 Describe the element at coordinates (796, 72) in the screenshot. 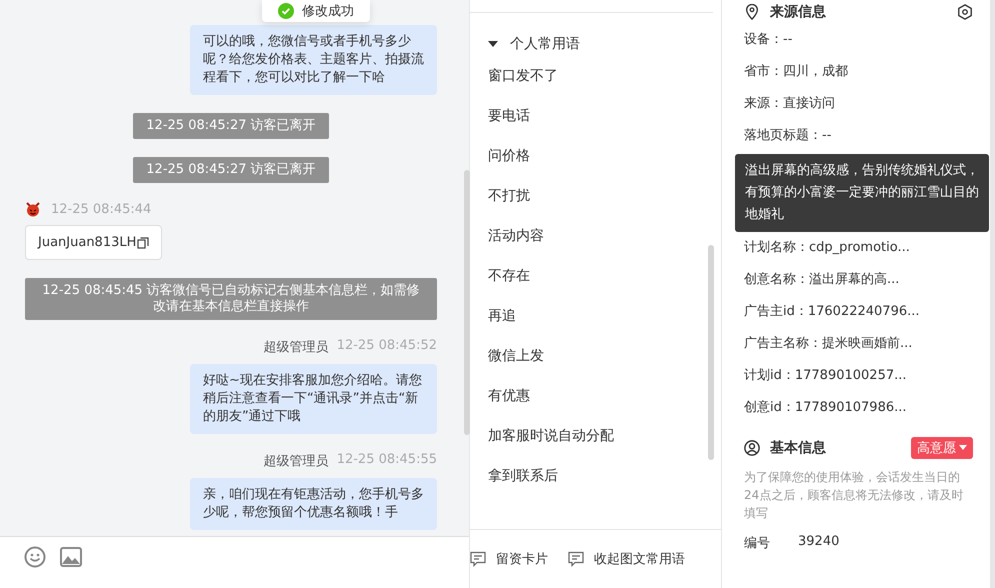

I see `info-row-text: 省市：四川，成都` at that location.